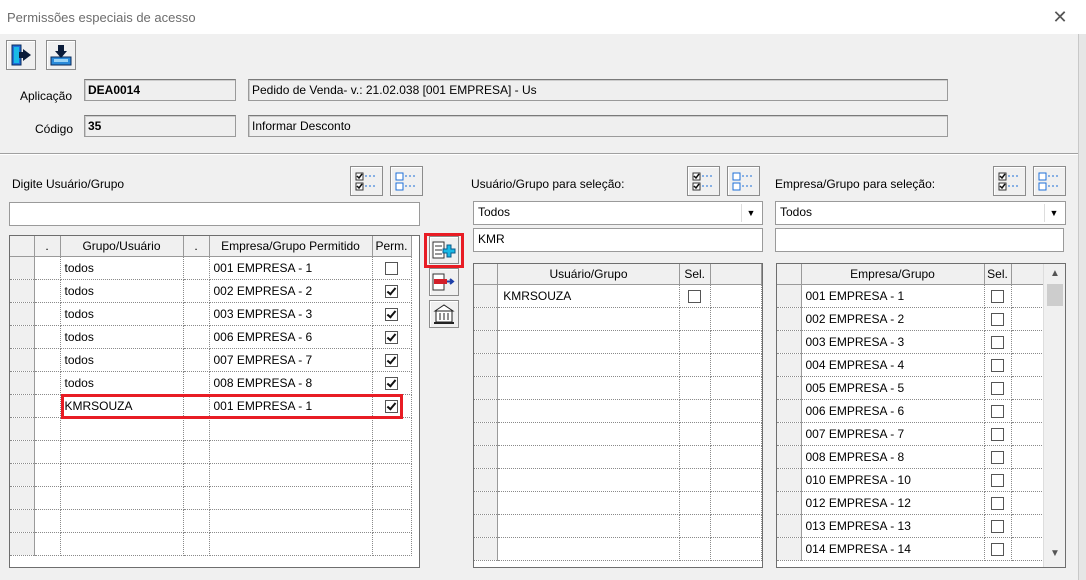 The width and height of the screenshot is (1086, 580). Describe the element at coordinates (911, 457) in the screenshot. I see `table-row: 008 EMPRESA - 8` at that location.